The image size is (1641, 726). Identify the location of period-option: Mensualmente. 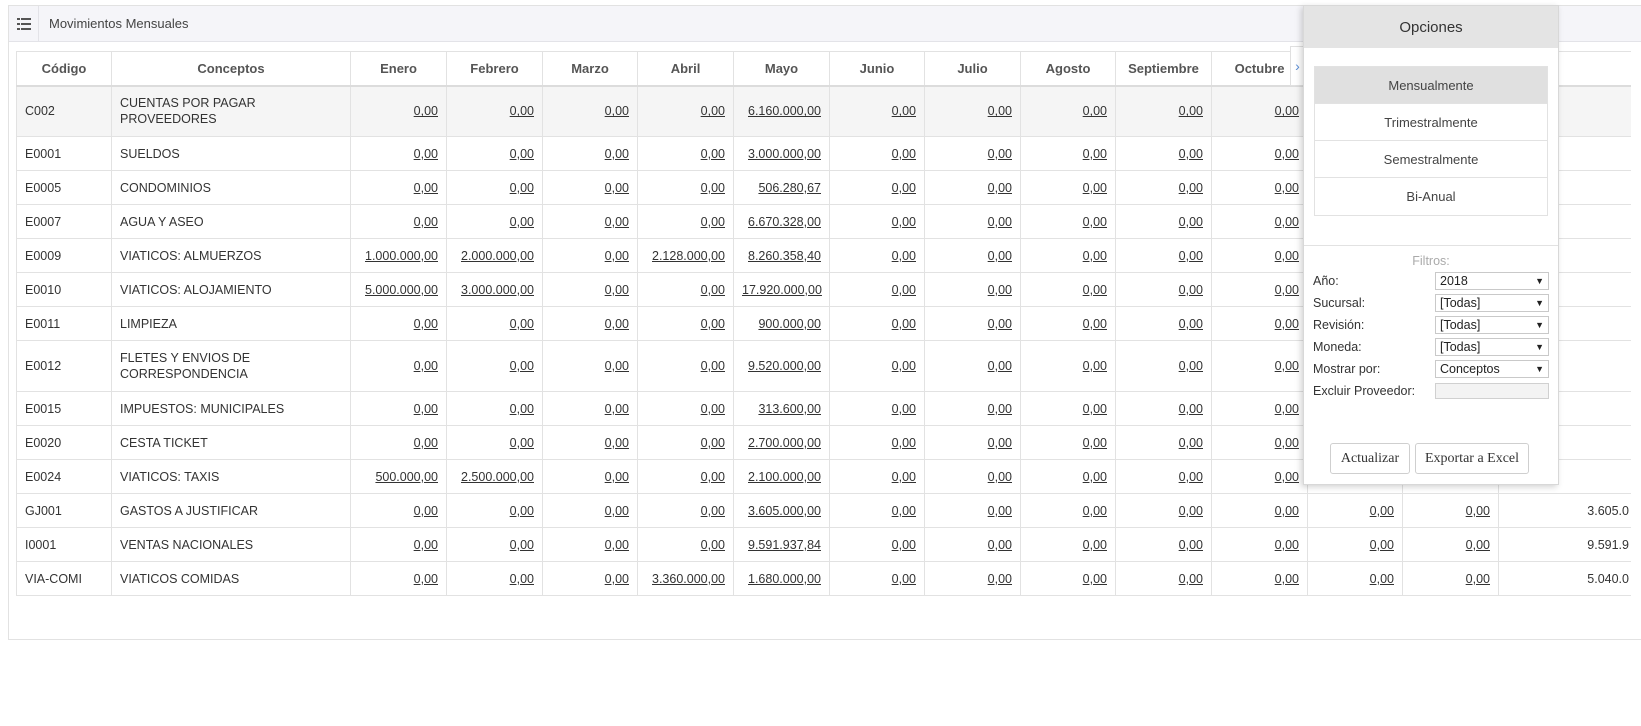
(1431, 85).